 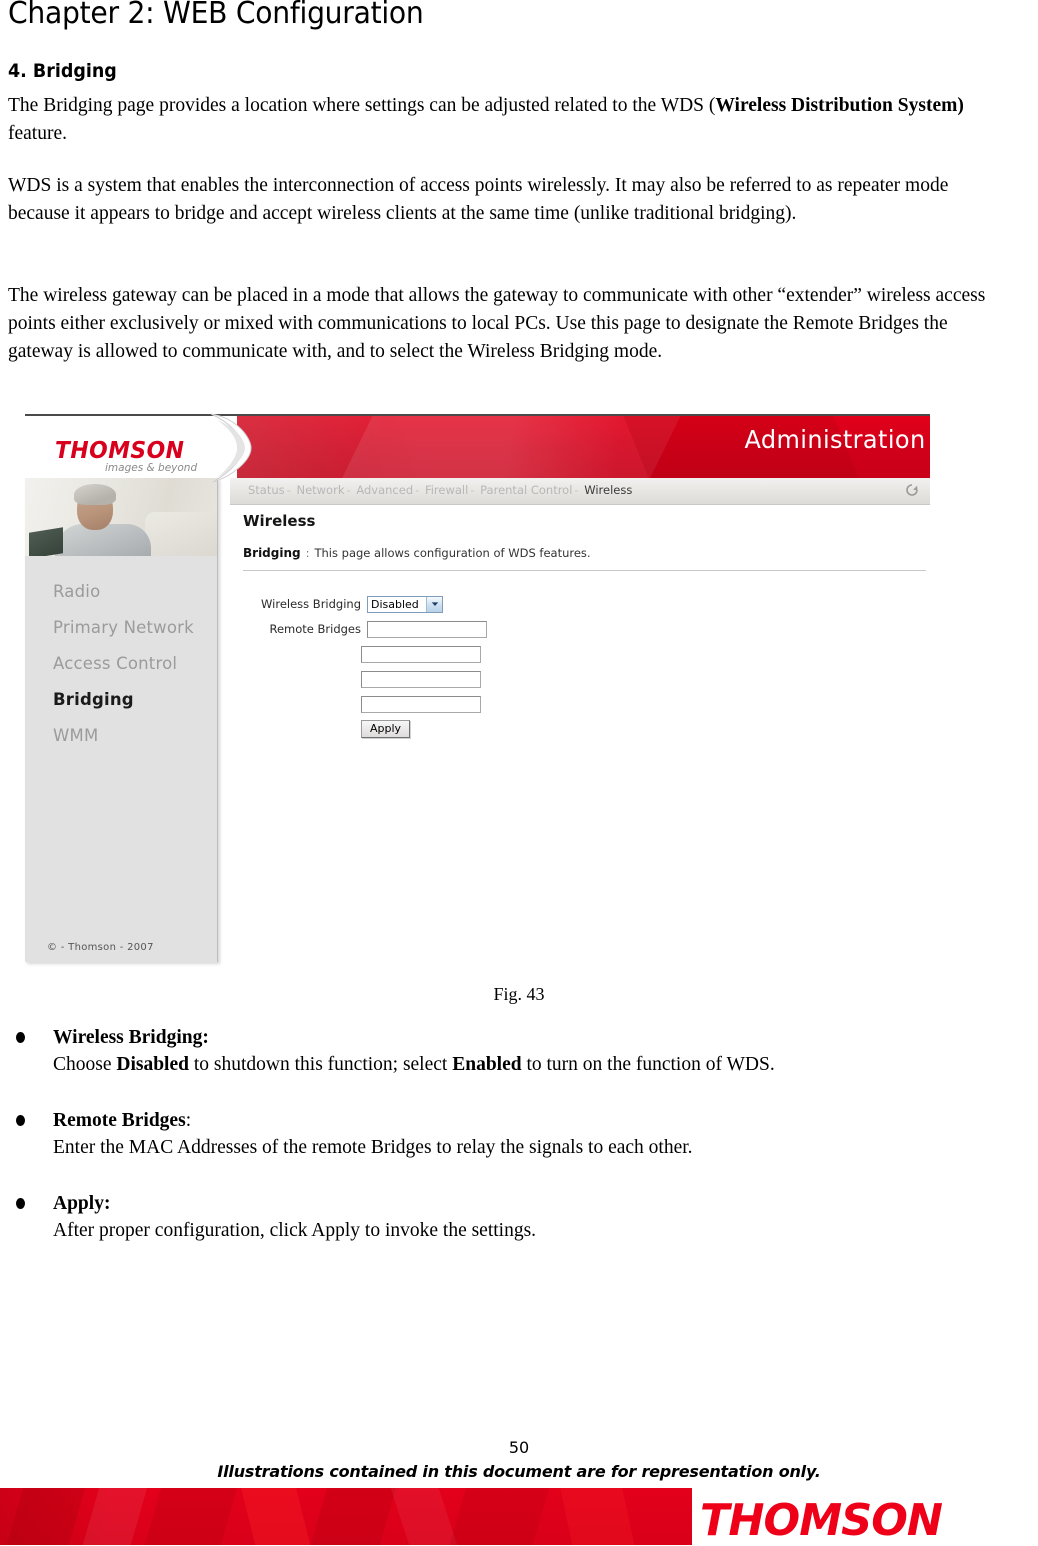 I want to click on nav-item-advanced: Advanced, so click(x=384, y=490).